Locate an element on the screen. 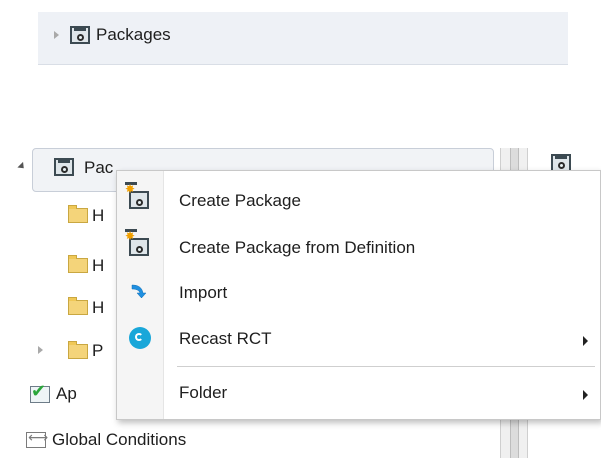 The height and width of the screenshot is (458, 601). packages-tree-node is located at coordinates (64, 167).